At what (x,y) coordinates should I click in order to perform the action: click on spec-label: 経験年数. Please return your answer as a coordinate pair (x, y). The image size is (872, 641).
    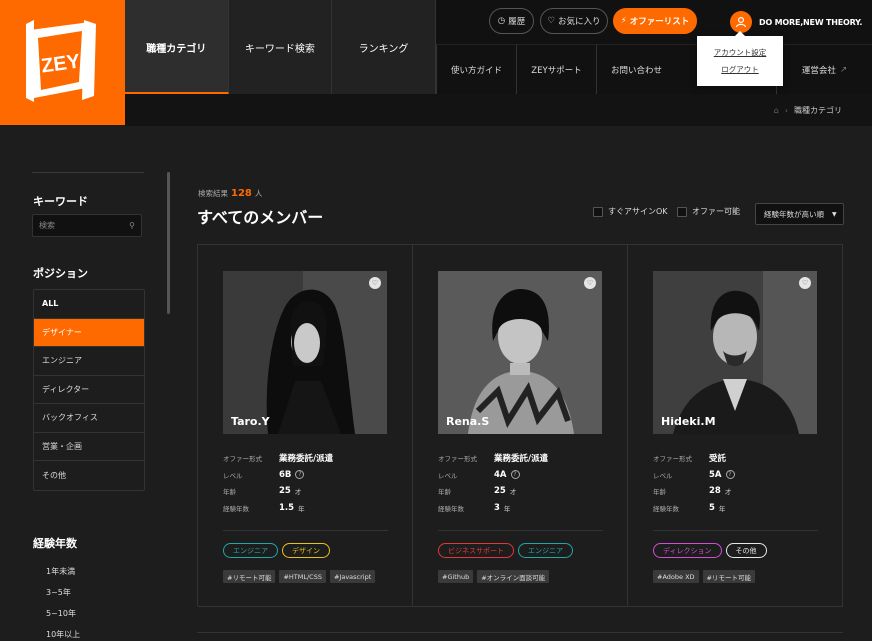
    Looking at the image, I should click on (236, 508).